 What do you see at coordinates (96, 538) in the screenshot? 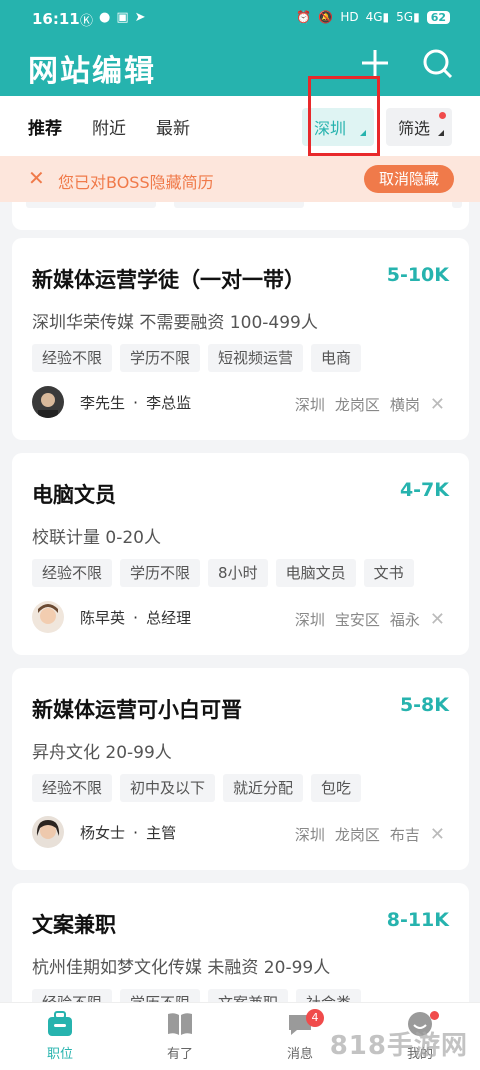
I see `company-info: 校联计量 0-20人` at bounding box center [96, 538].